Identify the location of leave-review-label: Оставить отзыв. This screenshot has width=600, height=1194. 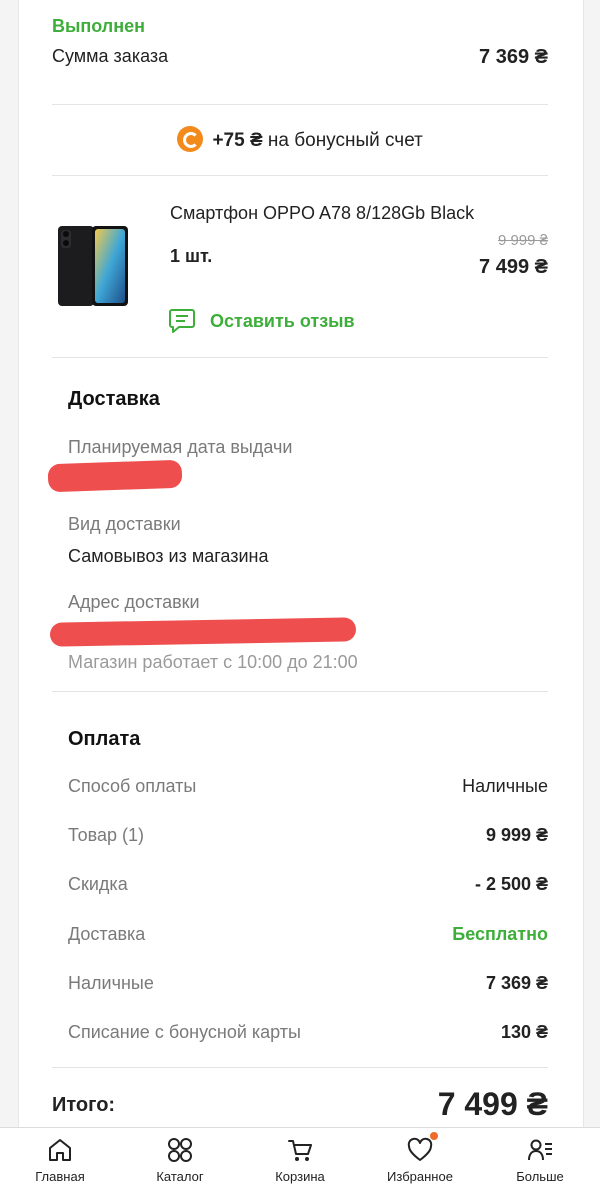
(282, 320).